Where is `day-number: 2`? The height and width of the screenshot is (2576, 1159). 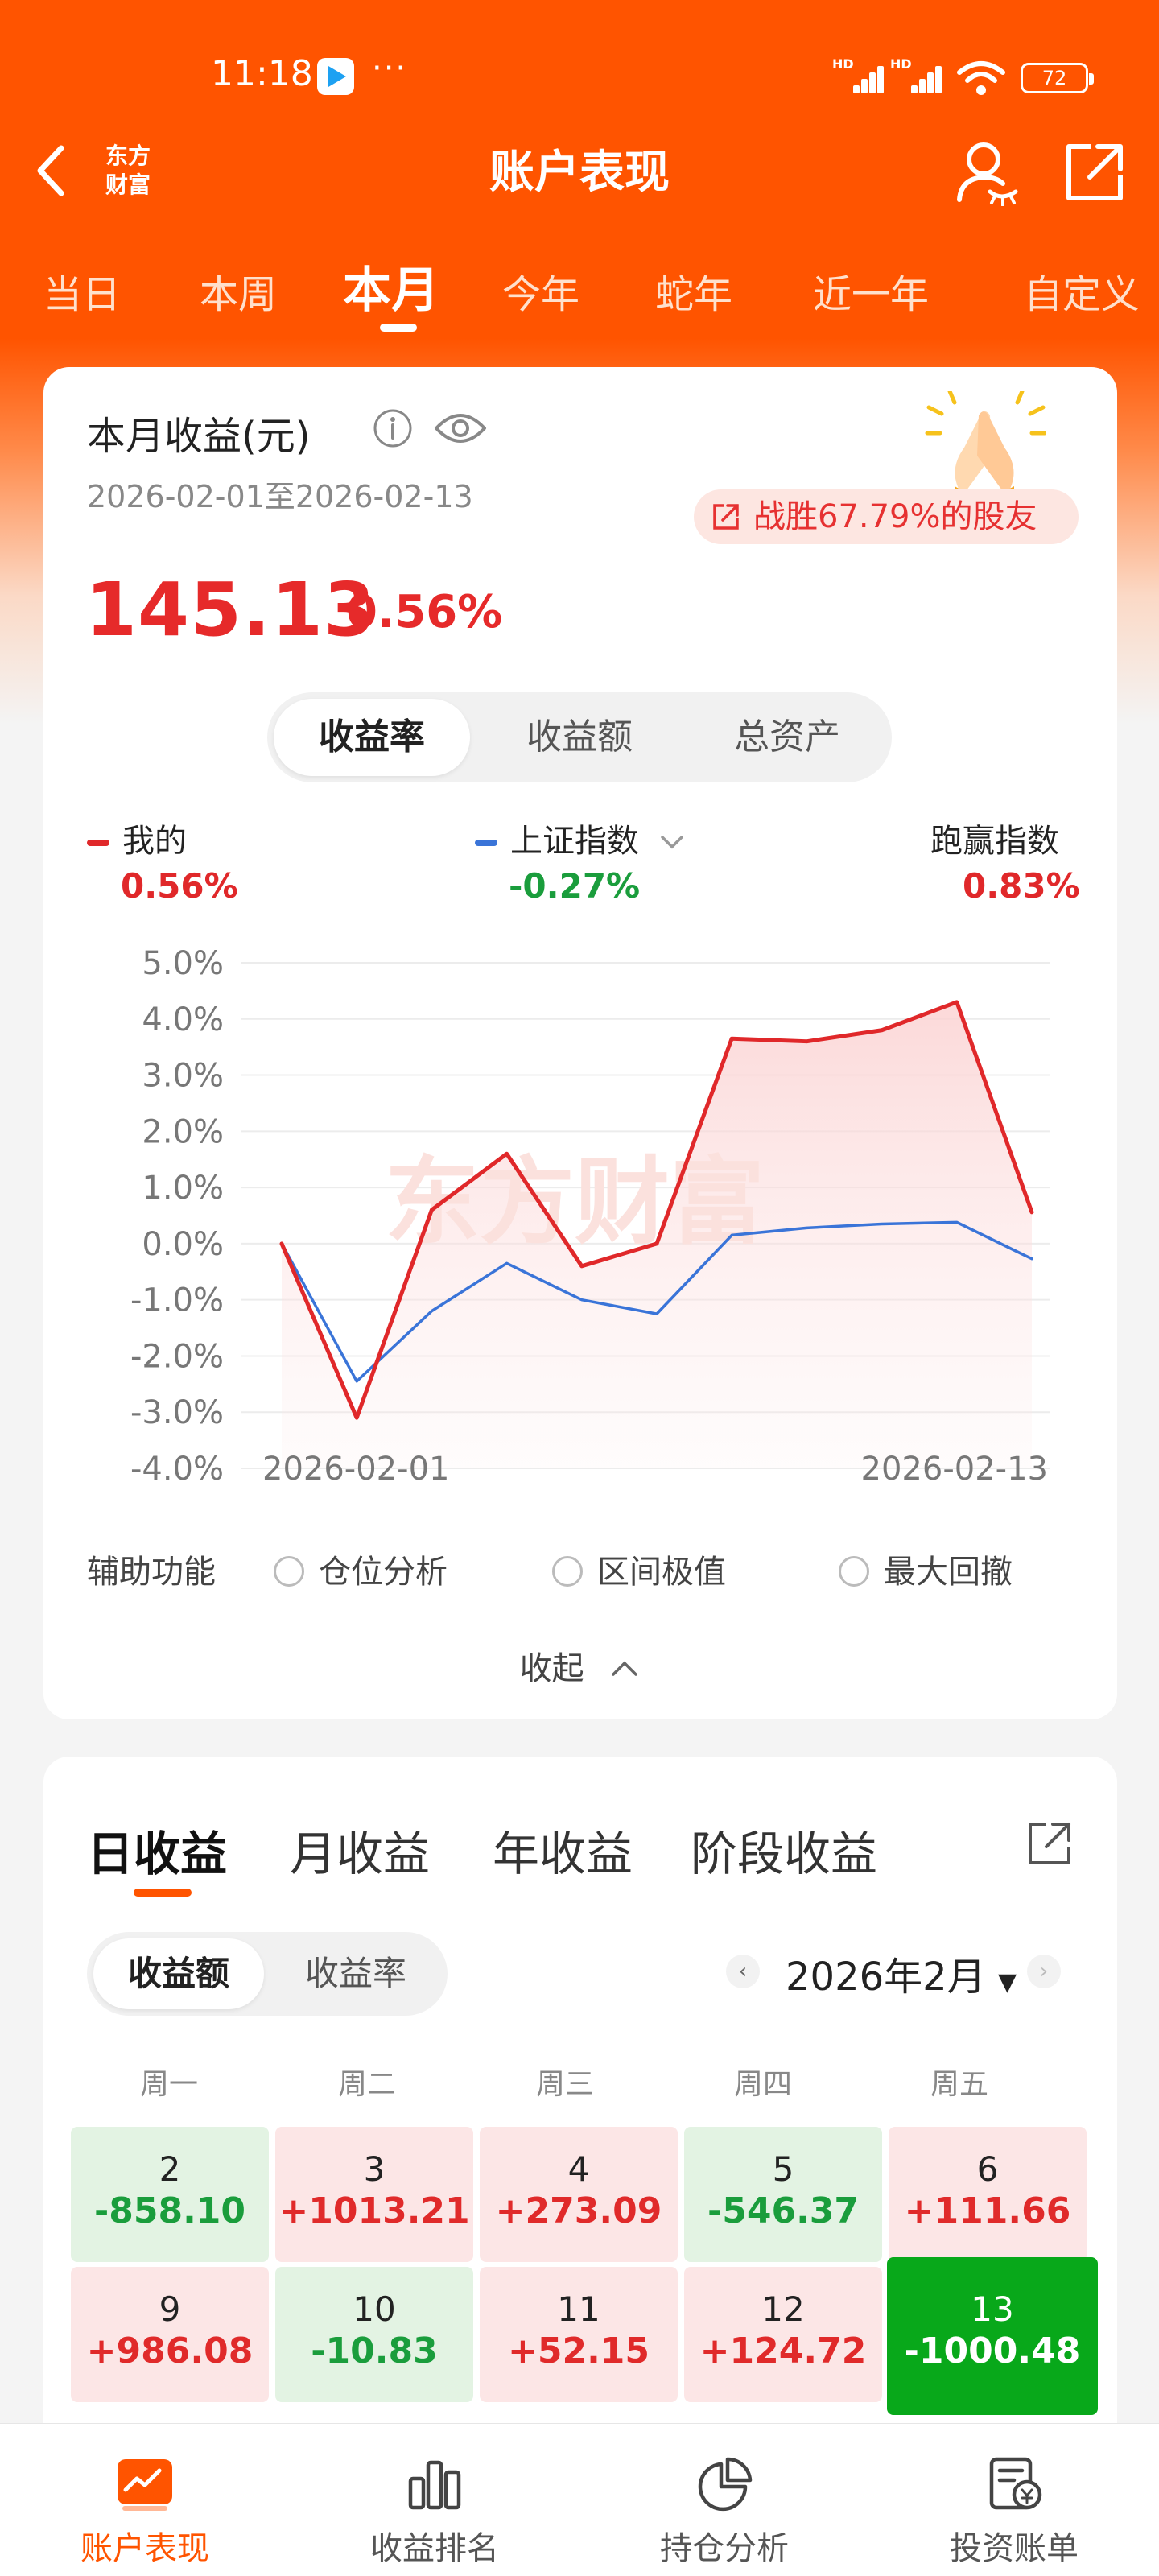 day-number: 2 is located at coordinates (170, 2169).